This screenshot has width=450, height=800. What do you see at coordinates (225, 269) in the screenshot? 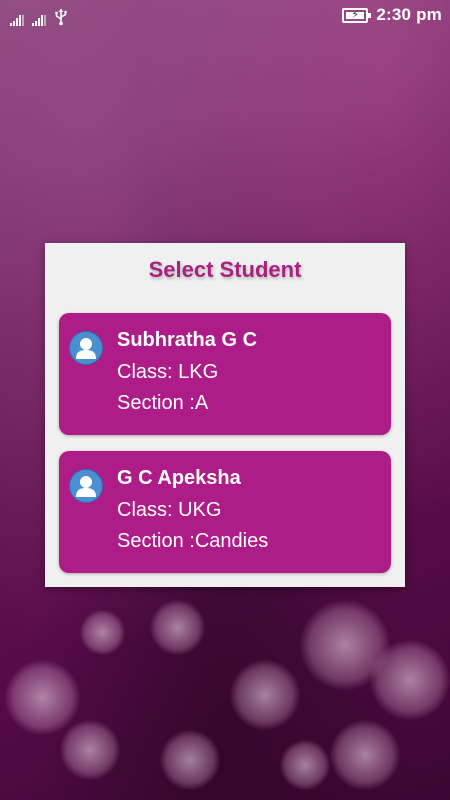
I see `dialog-title: Select Student` at bounding box center [225, 269].